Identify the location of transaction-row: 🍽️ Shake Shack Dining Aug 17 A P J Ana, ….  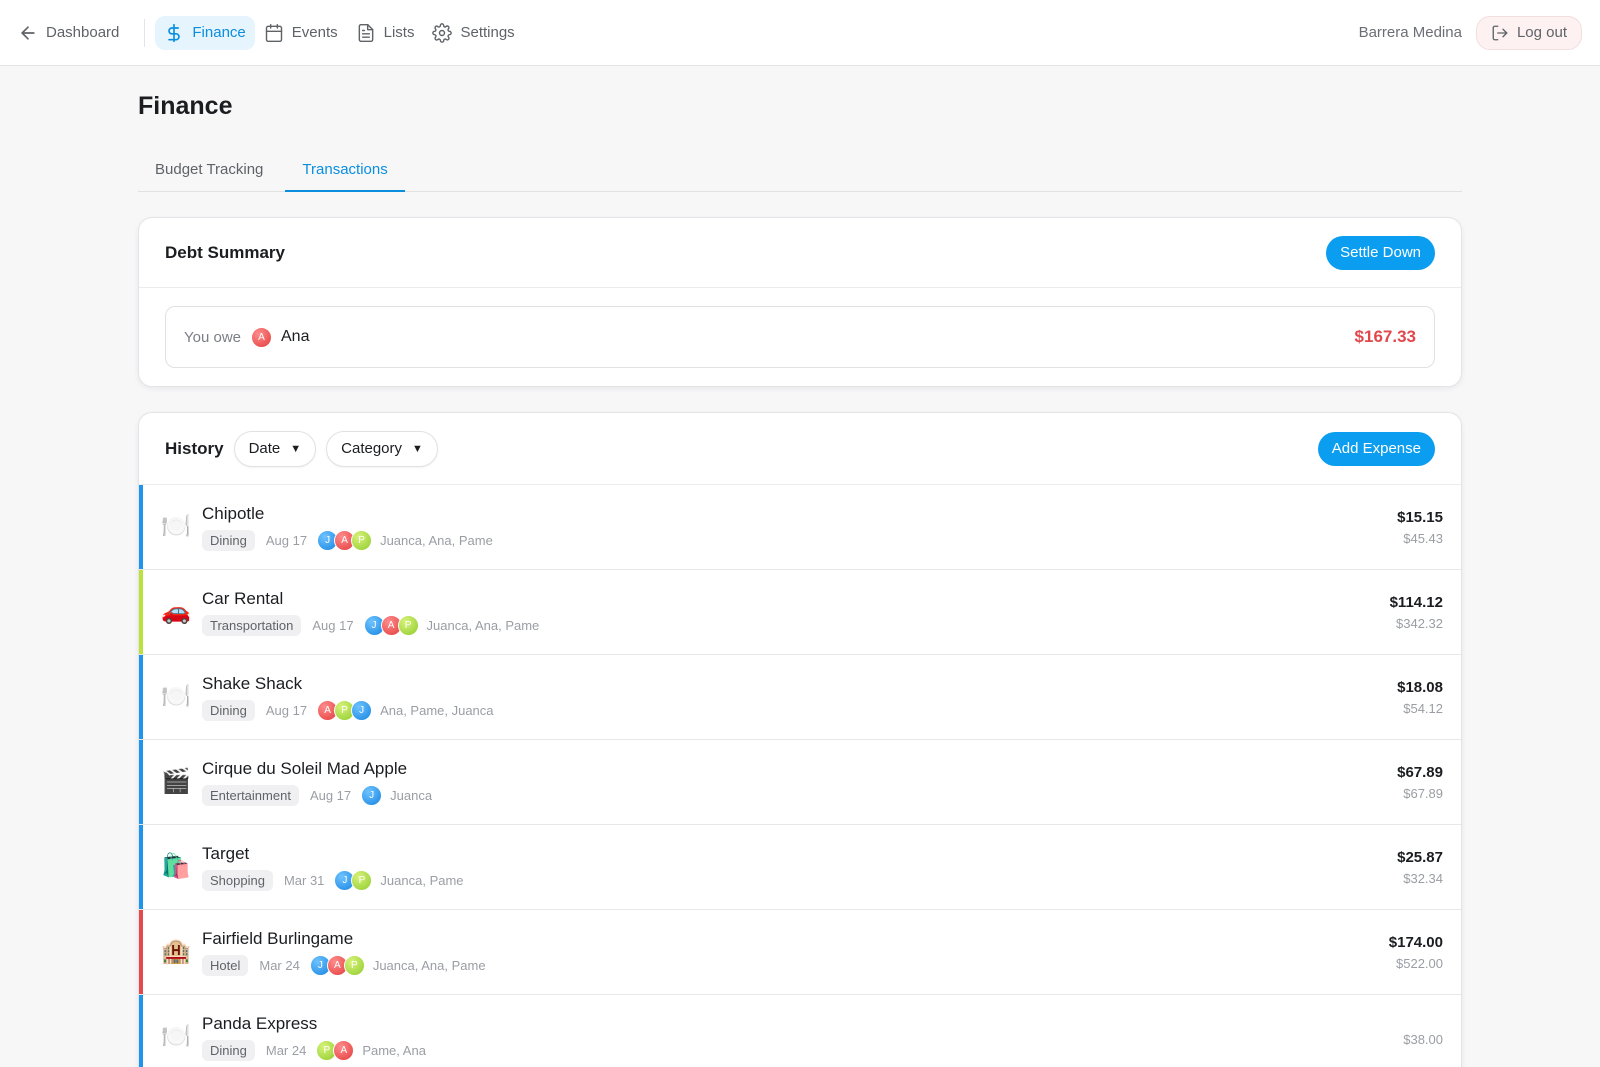
(800, 697).